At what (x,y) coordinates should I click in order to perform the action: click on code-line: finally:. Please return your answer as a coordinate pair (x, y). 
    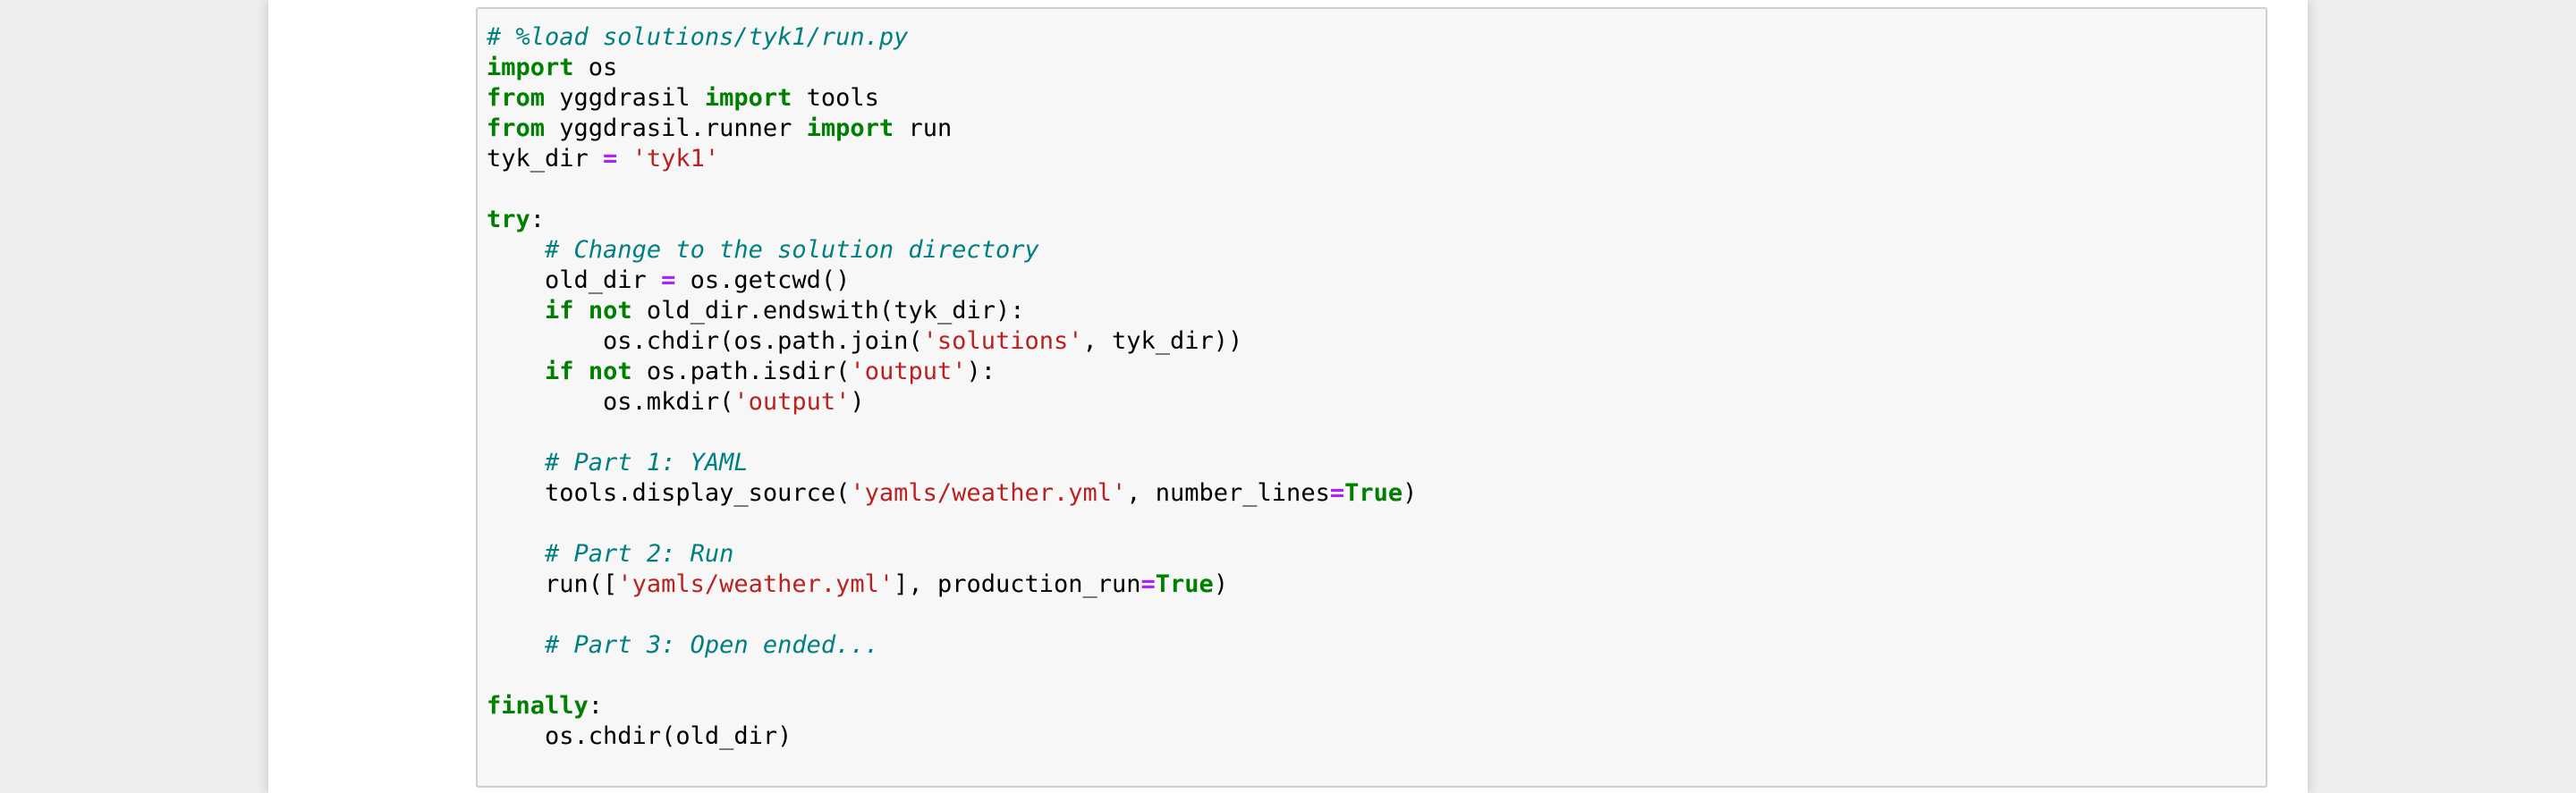
    Looking at the image, I should click on (952, 706).